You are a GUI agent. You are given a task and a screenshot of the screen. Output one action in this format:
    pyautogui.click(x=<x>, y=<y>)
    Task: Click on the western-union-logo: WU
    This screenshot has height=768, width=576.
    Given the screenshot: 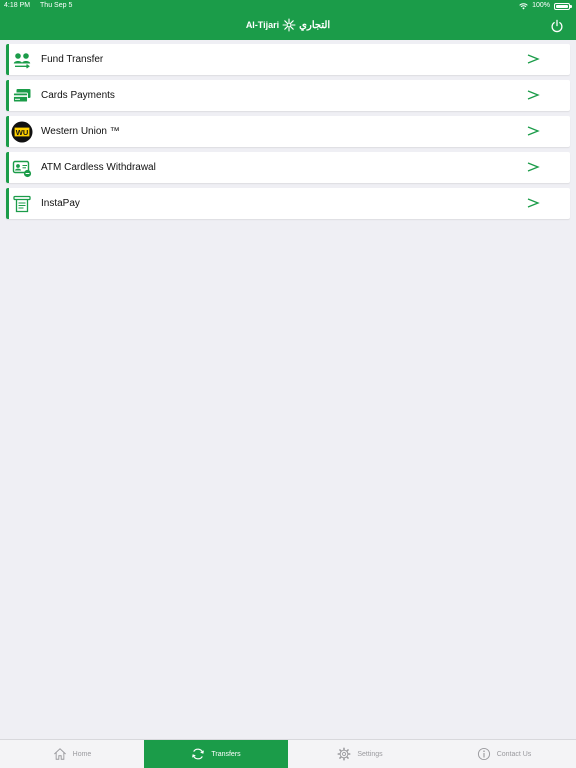 What is the action you would take?
    pyautogui.click(x=22, y=132)
    